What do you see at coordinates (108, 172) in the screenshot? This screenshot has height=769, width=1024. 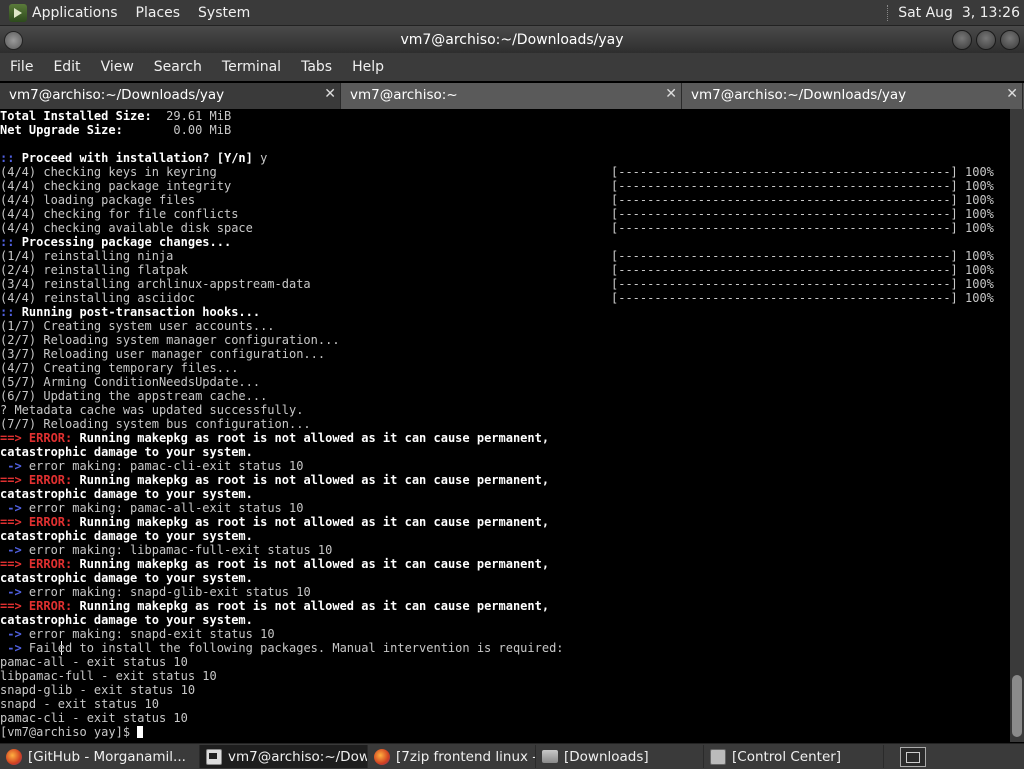 I see `terminal-text: (4/4) checking keys in keyring` at bounding box center [108, 172].